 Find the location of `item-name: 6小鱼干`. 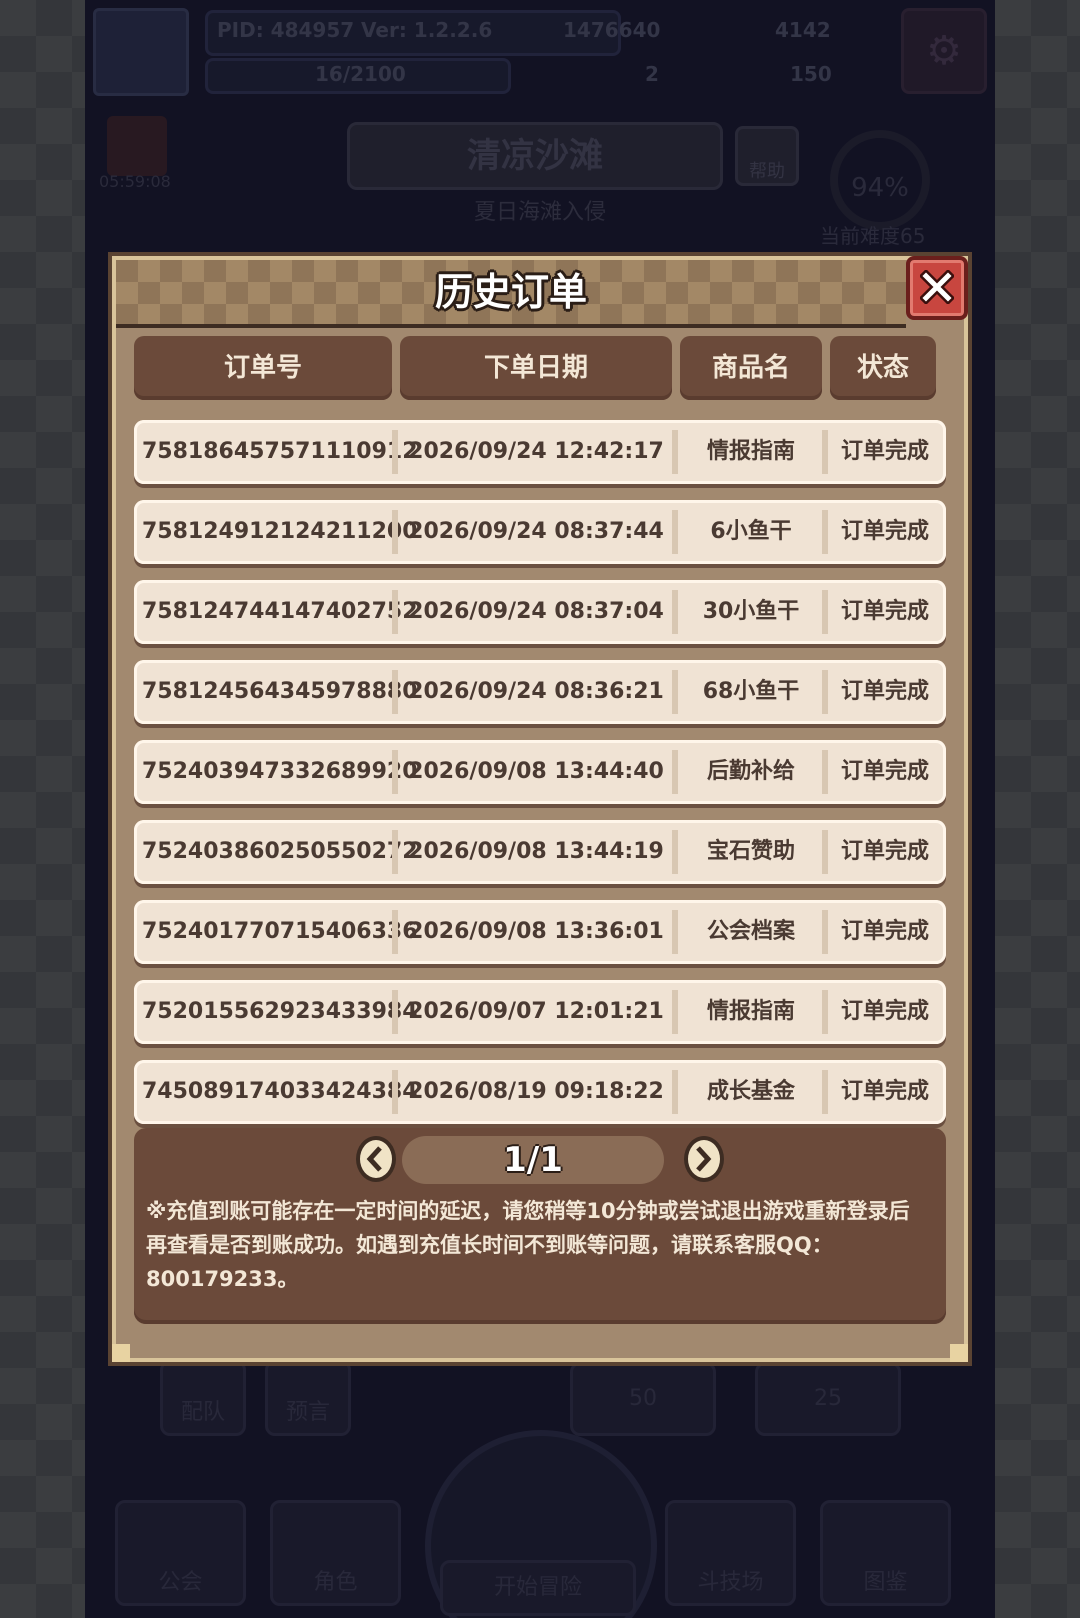

item-name: 6小鱼干 is located at coordinates (751, 531).